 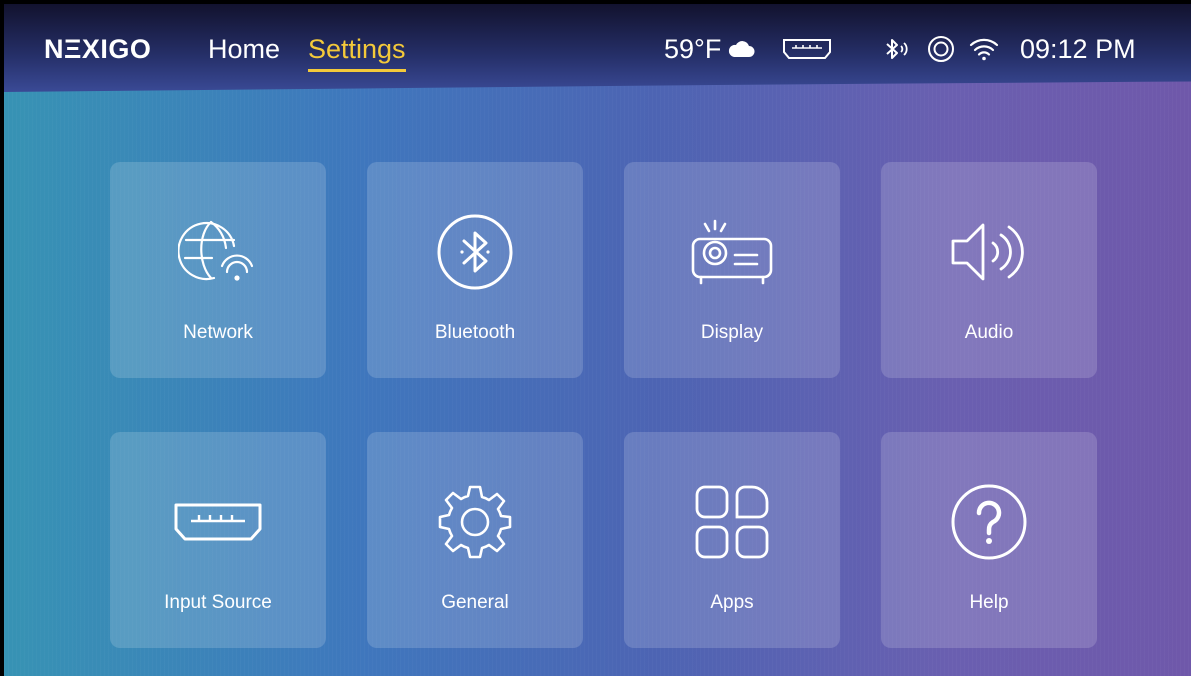 What do you see at coordinates (98, 49) in the screenshot?
I see `nexigo-logo: NΞXIGO` at bounding box center [98, 49].